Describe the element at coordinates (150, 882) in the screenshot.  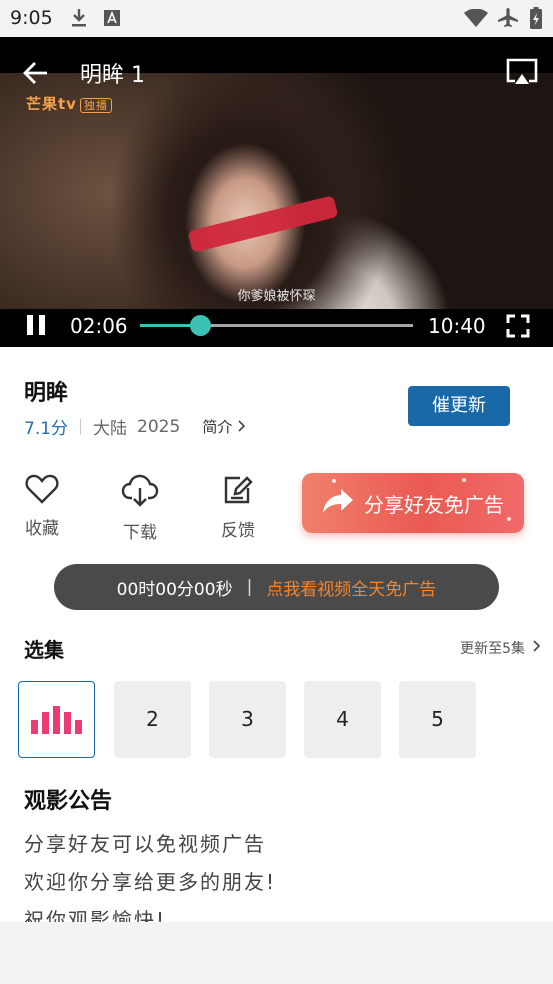
I see `notice-line: 欢迎你分享给更多的朋友!` at that location.